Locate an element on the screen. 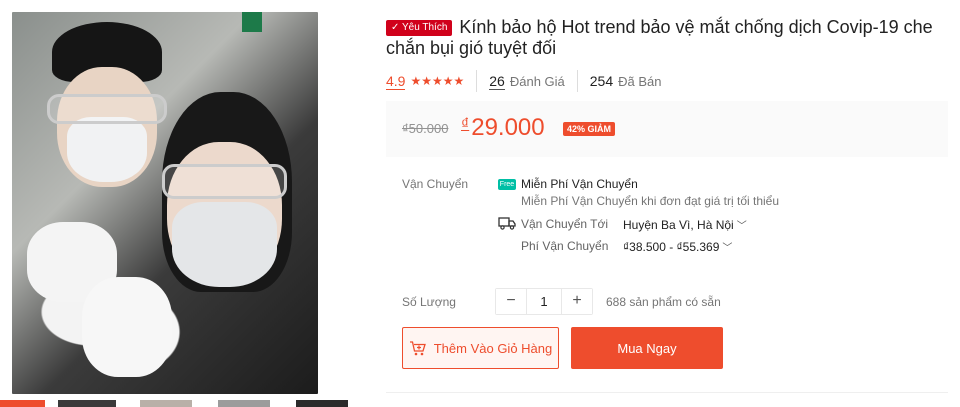  quantity-input: 1 is located at coordinates (544, 301).